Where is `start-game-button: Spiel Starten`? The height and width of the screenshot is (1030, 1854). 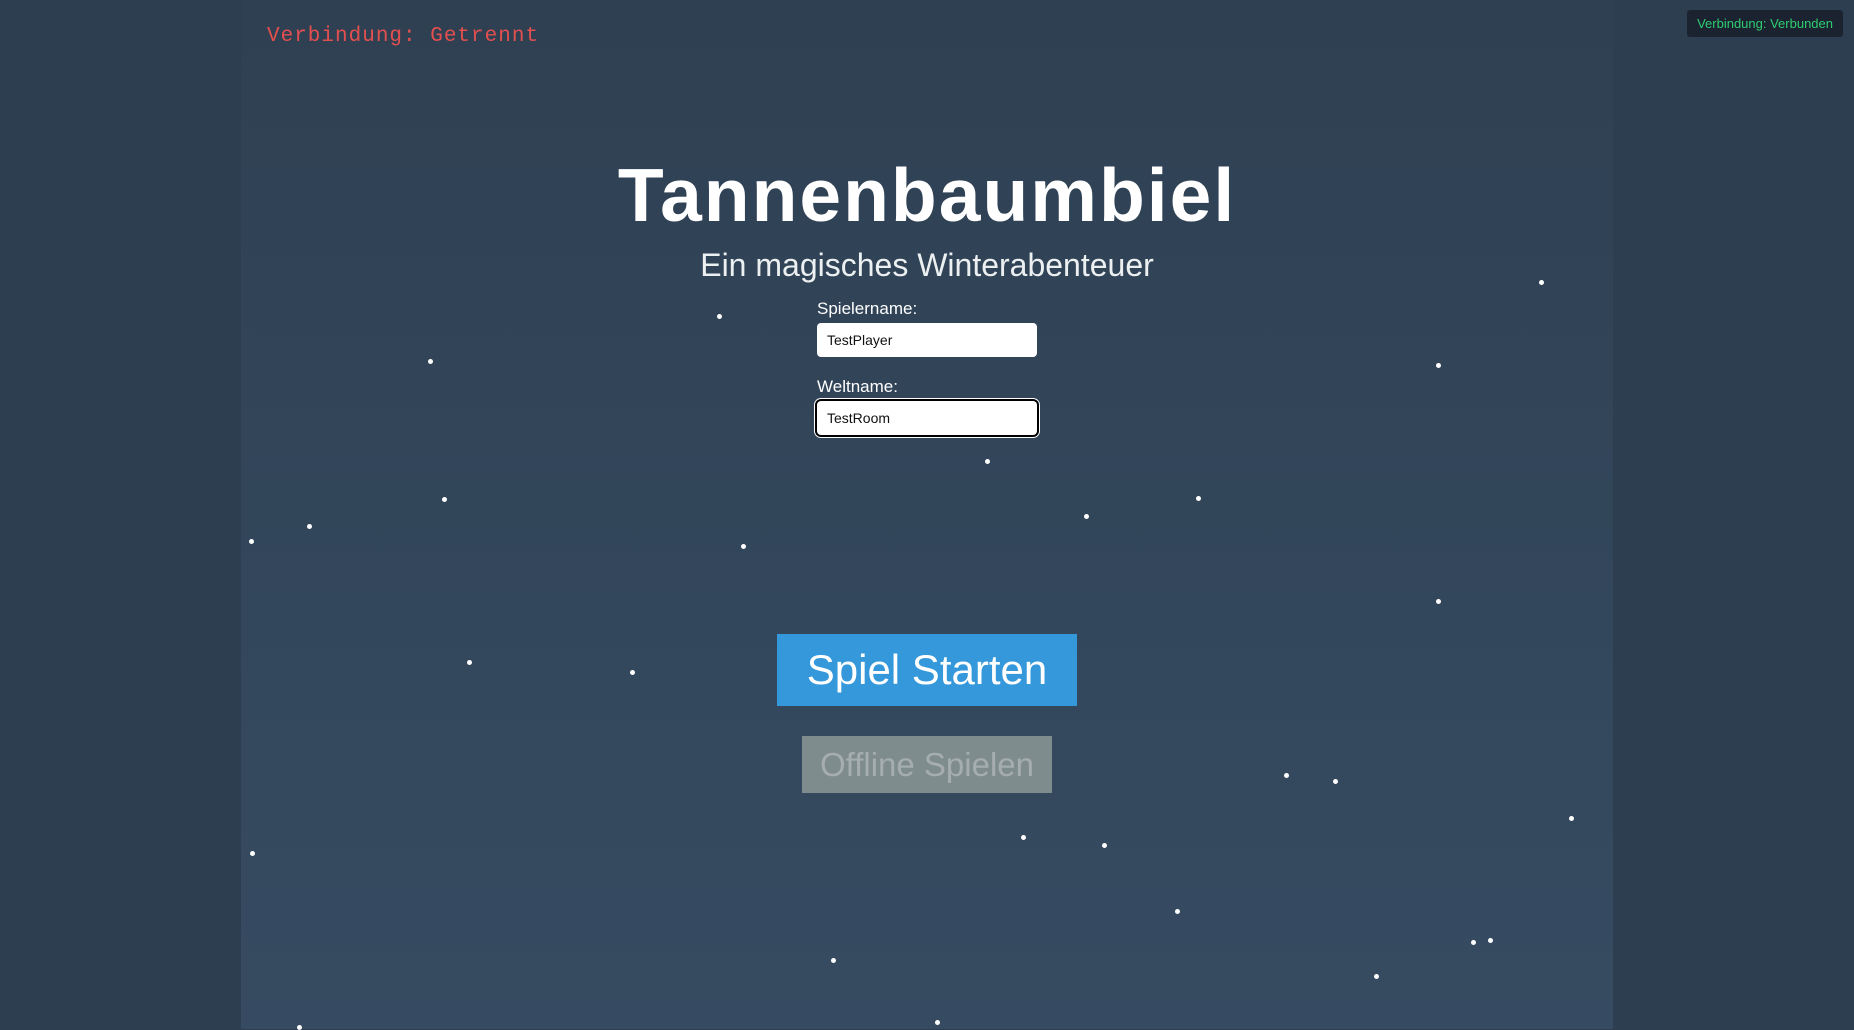 start-game-button: Spiel Starten is located at coordinates (927, 670).